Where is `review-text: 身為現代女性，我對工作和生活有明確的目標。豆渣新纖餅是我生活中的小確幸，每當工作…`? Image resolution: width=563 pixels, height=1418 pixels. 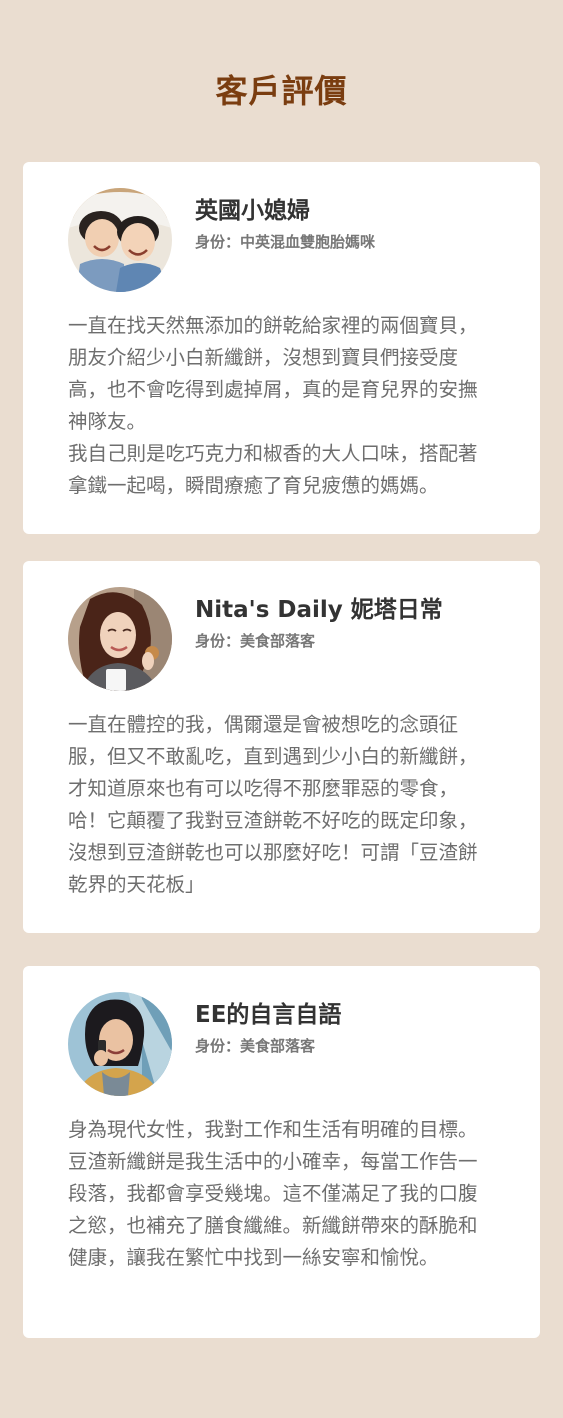
review-text: 身為現代女性，我對工作和生活有明確的目標。豆渣新纖餅是我生活中的小確幸，每當工作… is located at coordinates (282, 1194).